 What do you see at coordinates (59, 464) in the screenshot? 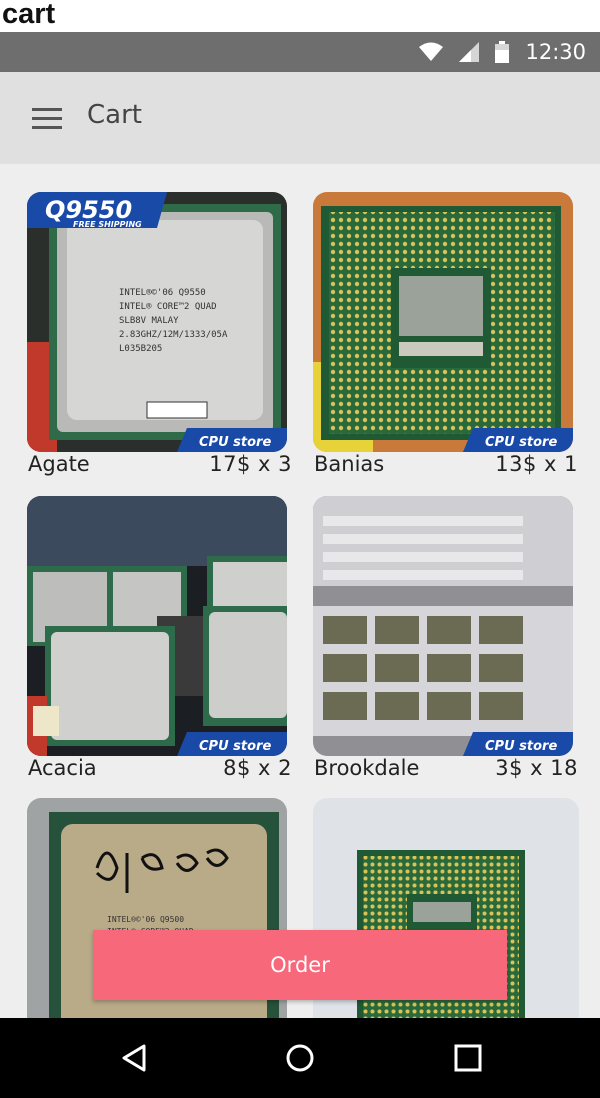
I see `product-name: Agate` at bounding box center [59, 464].